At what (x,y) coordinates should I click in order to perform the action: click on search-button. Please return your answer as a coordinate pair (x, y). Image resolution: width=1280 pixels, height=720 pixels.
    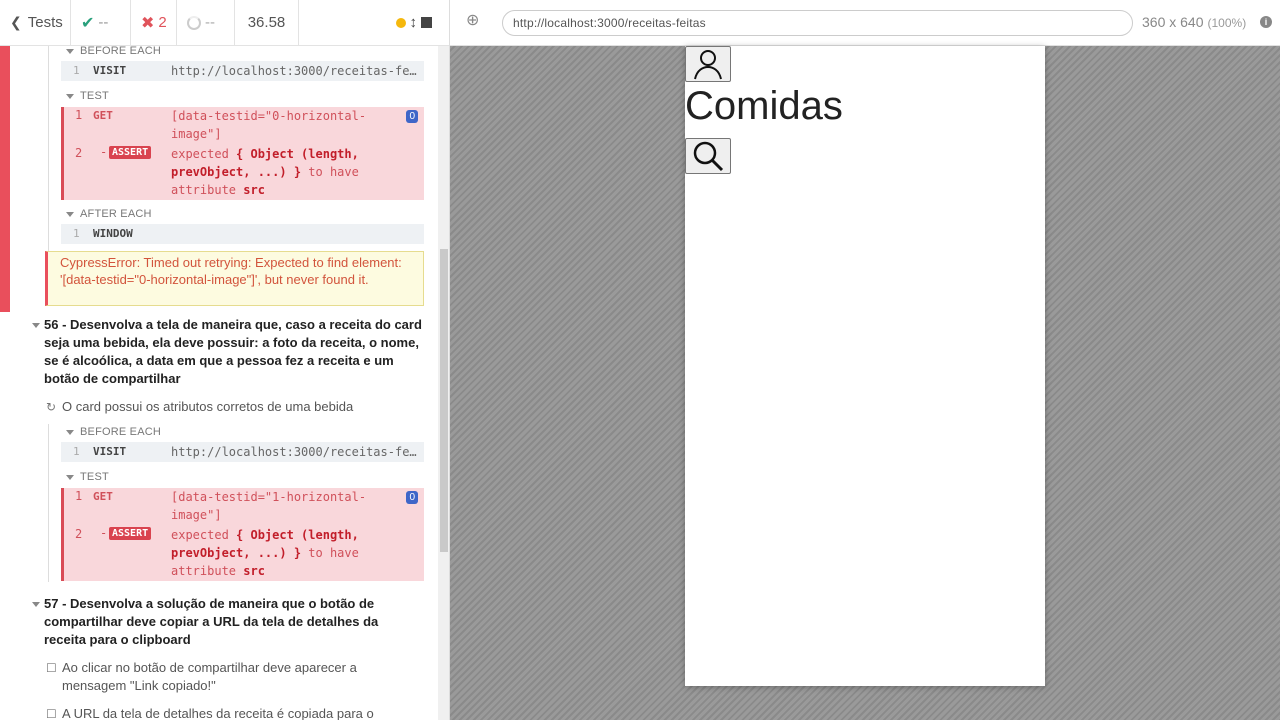
    Looking at the image, I should click on (708, 156).